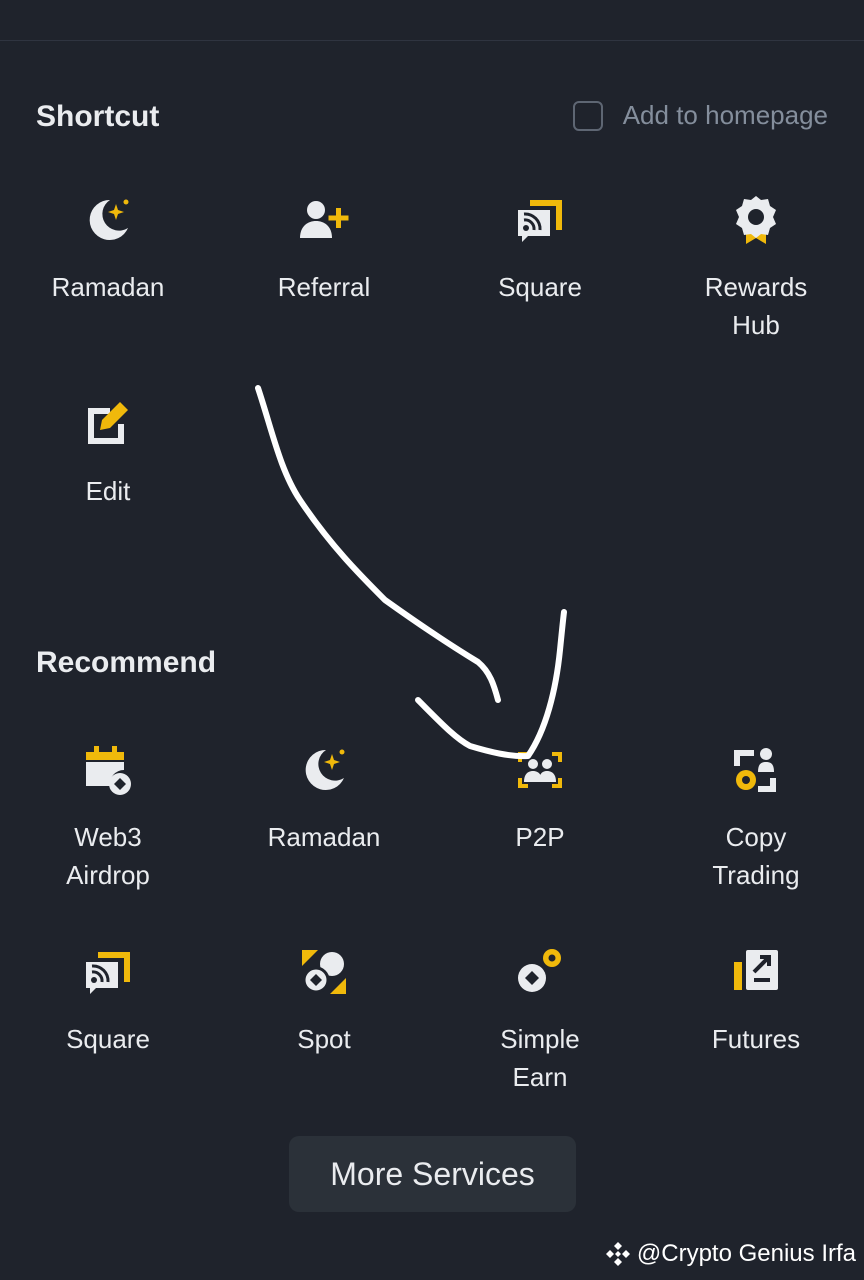  Describe the element at coordinates (540, 287) in the screenshot. I see `shortcut-item-label: Square` at that location.